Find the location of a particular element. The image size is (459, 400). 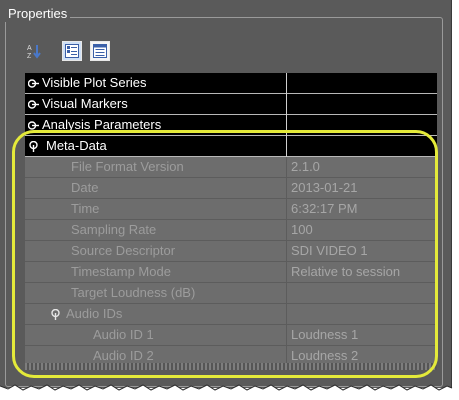

property-label: Target Loudness (dB) is located at coordinates (156, 293).